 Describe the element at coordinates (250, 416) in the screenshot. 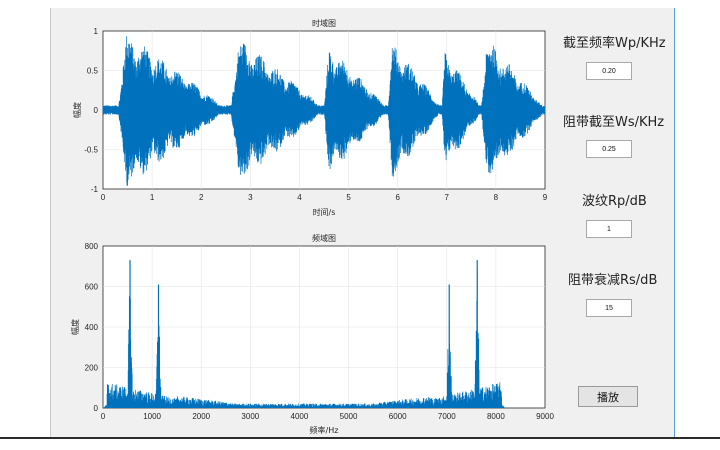

I see `freq-xtick-label: 3000` at that location.